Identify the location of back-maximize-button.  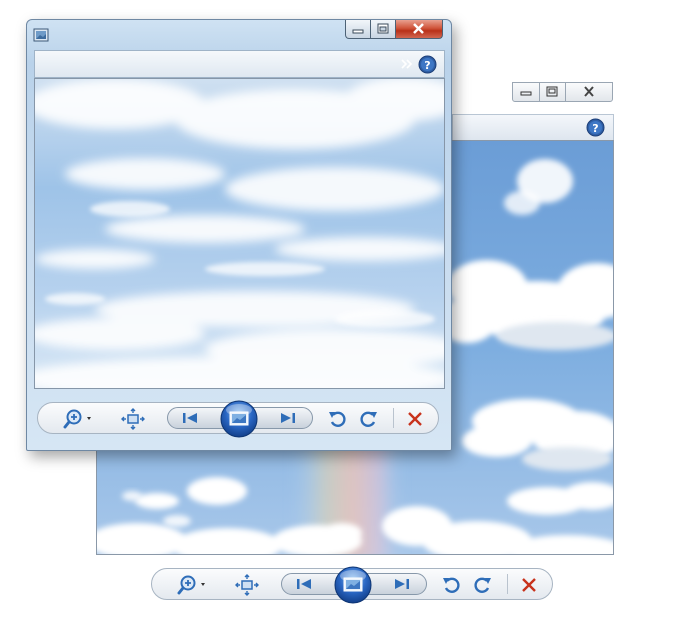
(552, 92).